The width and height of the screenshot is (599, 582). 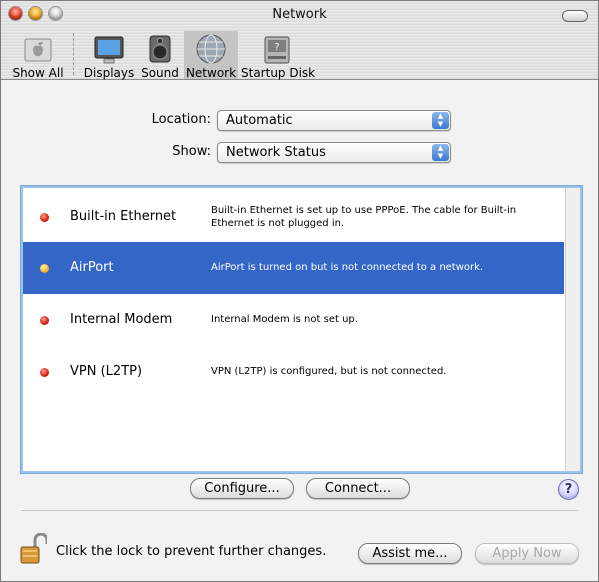 What do you see at coordinates (259, 120) in the screenshot?
I see `location-value: Automatic` at bounding box center [259, 120].